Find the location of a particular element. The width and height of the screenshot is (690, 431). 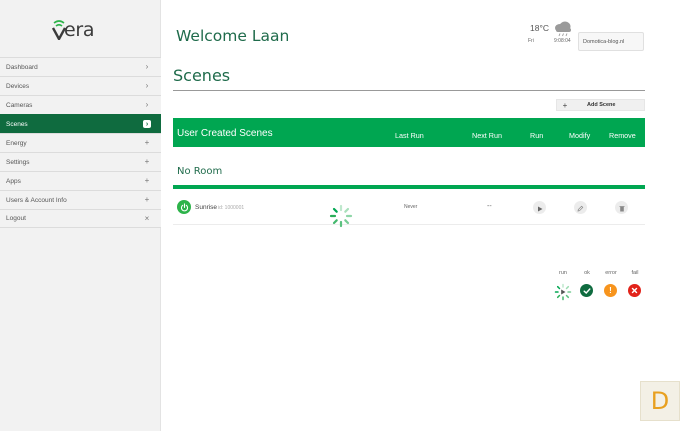

room-divider is located at coordinates (409, 187).